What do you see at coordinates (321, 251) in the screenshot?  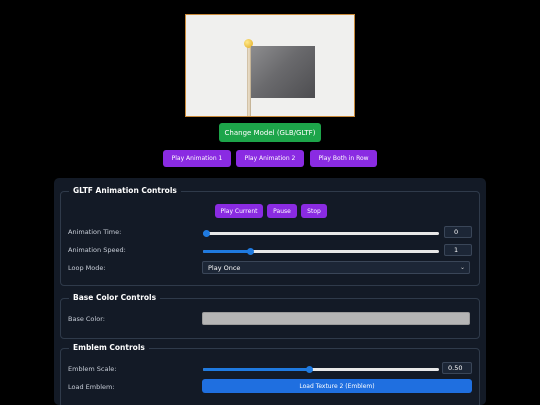 I see `animation-speed-slider` at bounding box center [321, 251].